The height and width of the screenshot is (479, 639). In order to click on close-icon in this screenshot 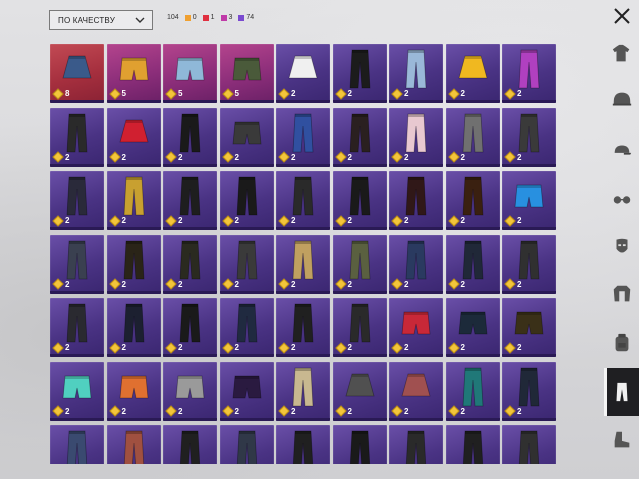, I will do `click(622, 16)`.